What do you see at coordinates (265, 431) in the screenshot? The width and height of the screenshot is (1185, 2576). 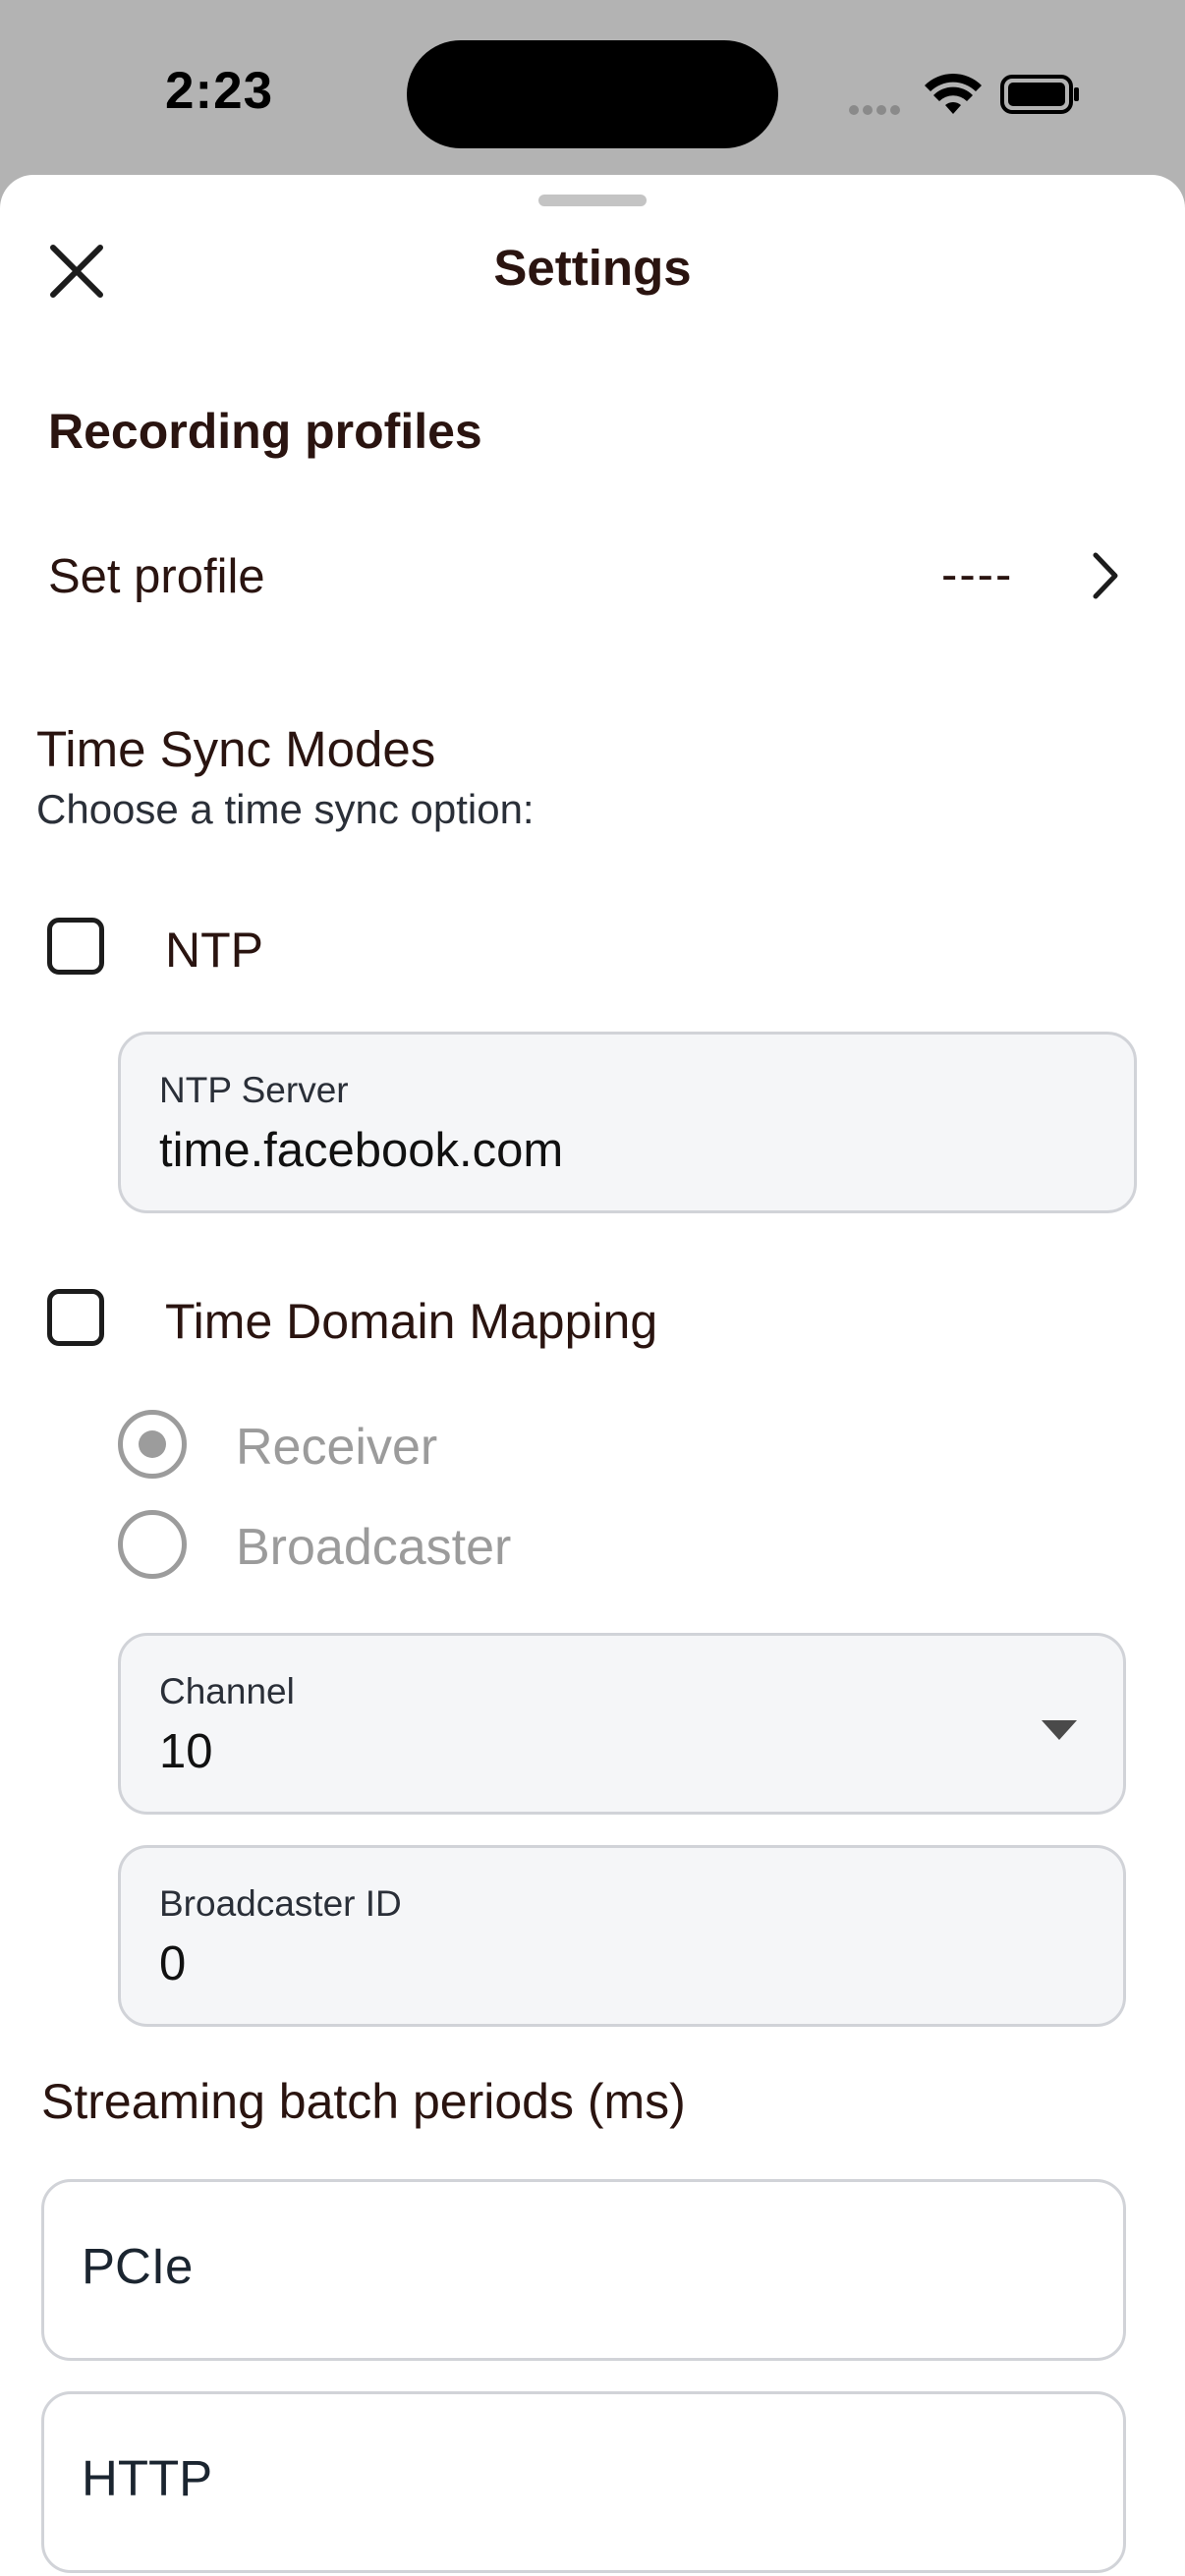 I see `recording-profiles-heading: Recording profiles` at bounding box center [265, 431].